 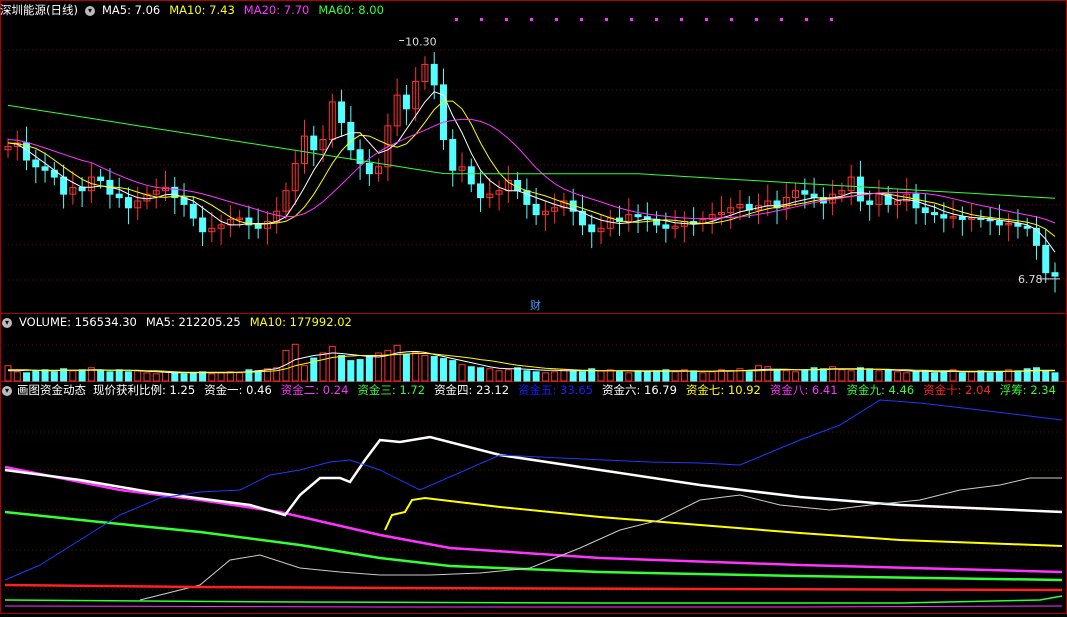 What do you see at coordinates (238, 390) in the screenshot?
I see `fund-indicator-1: 资金一: 0.46` at bounding box center [238, 390].